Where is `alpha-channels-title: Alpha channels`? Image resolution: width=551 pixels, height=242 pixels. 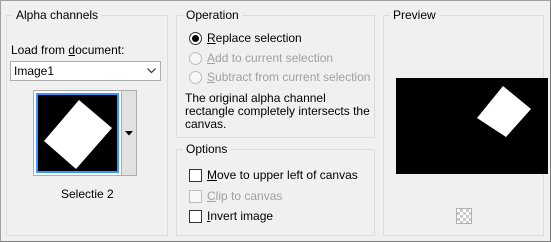 alpha-channels-title: Alpha channels is located at coordinates (57, 15).